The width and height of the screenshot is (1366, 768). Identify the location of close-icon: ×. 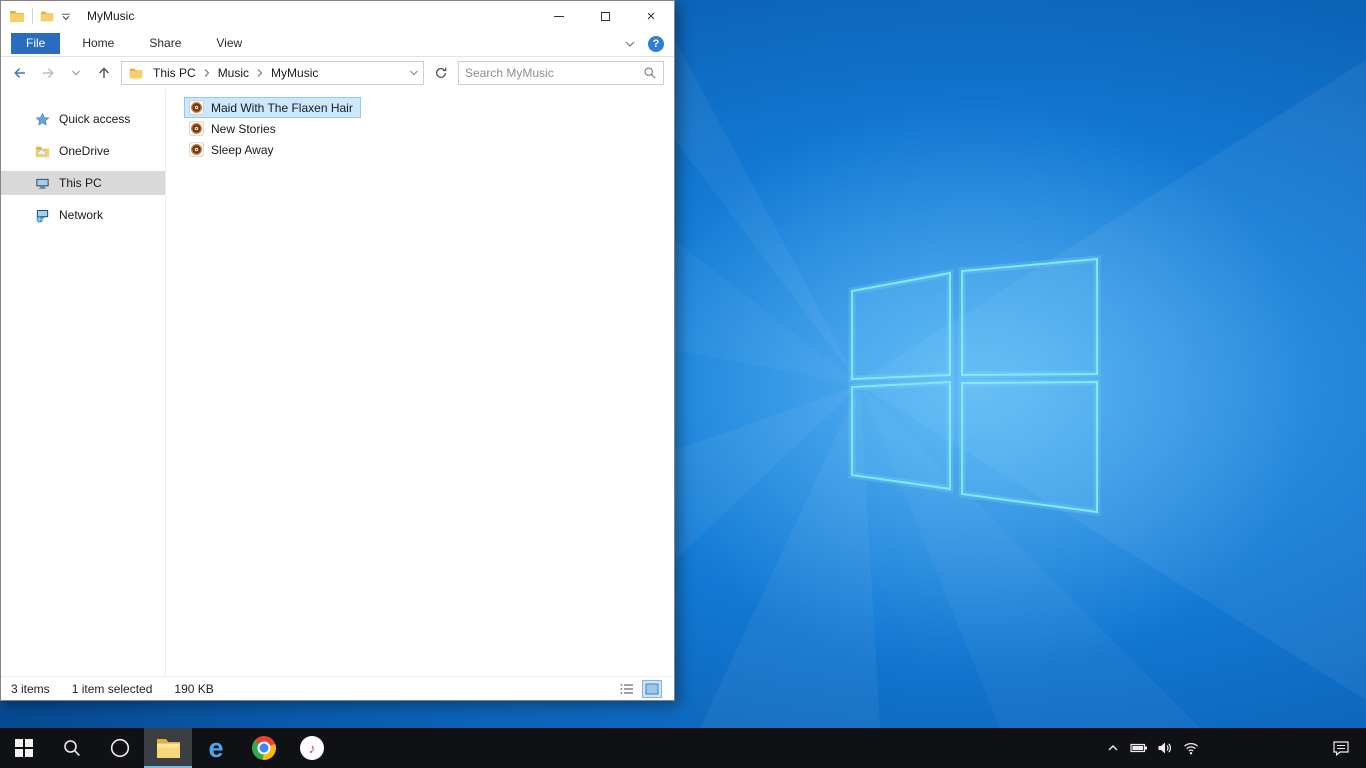
(651, 16).